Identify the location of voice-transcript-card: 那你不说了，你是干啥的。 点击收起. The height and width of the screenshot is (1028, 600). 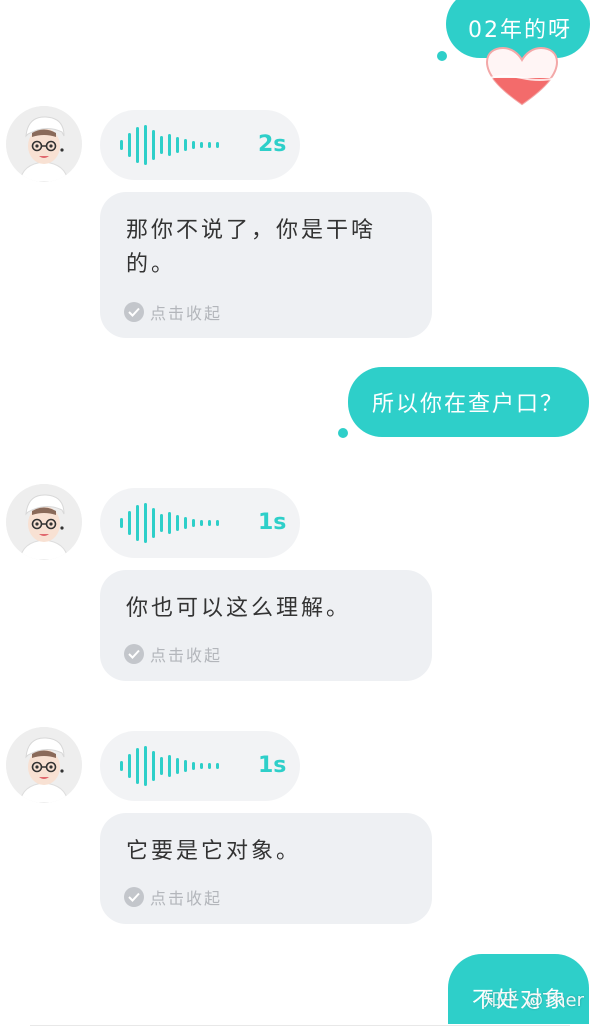
(266, 265).